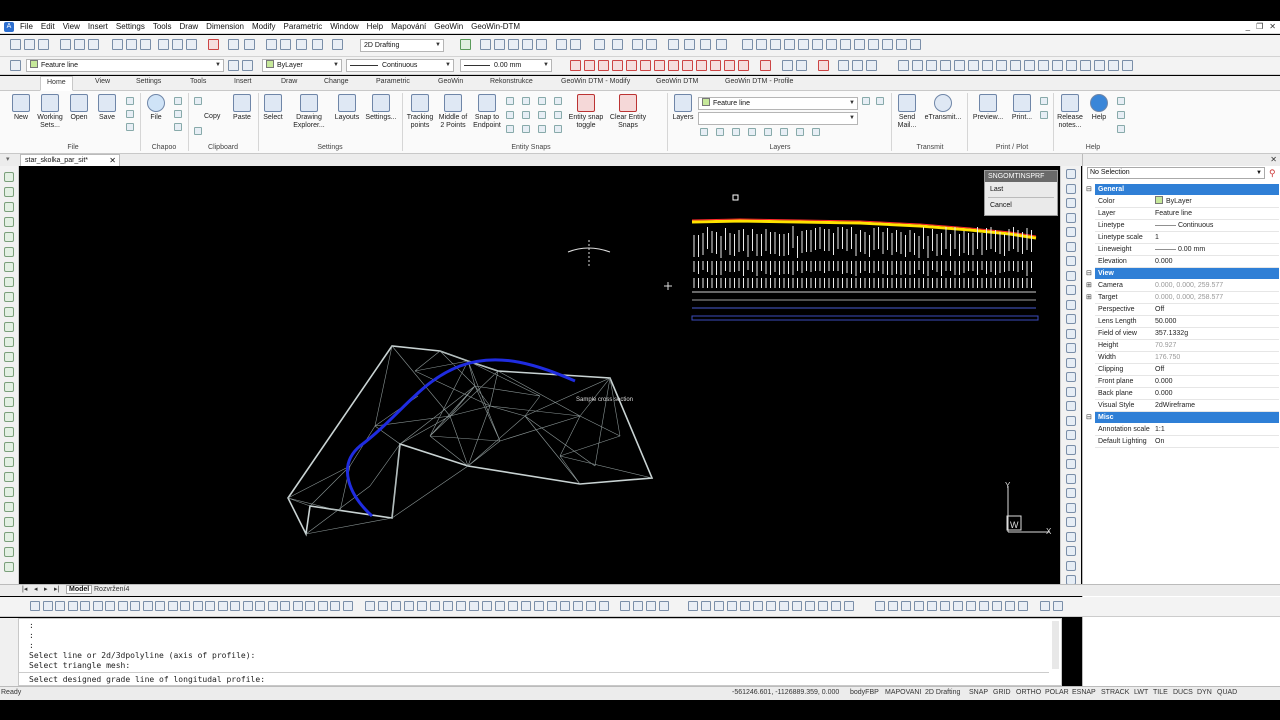 The height and width of the screenshot is (720, 1280). Describe the element at coordinates (29, 44) in the screenshot. I see `open-icon` at that location.